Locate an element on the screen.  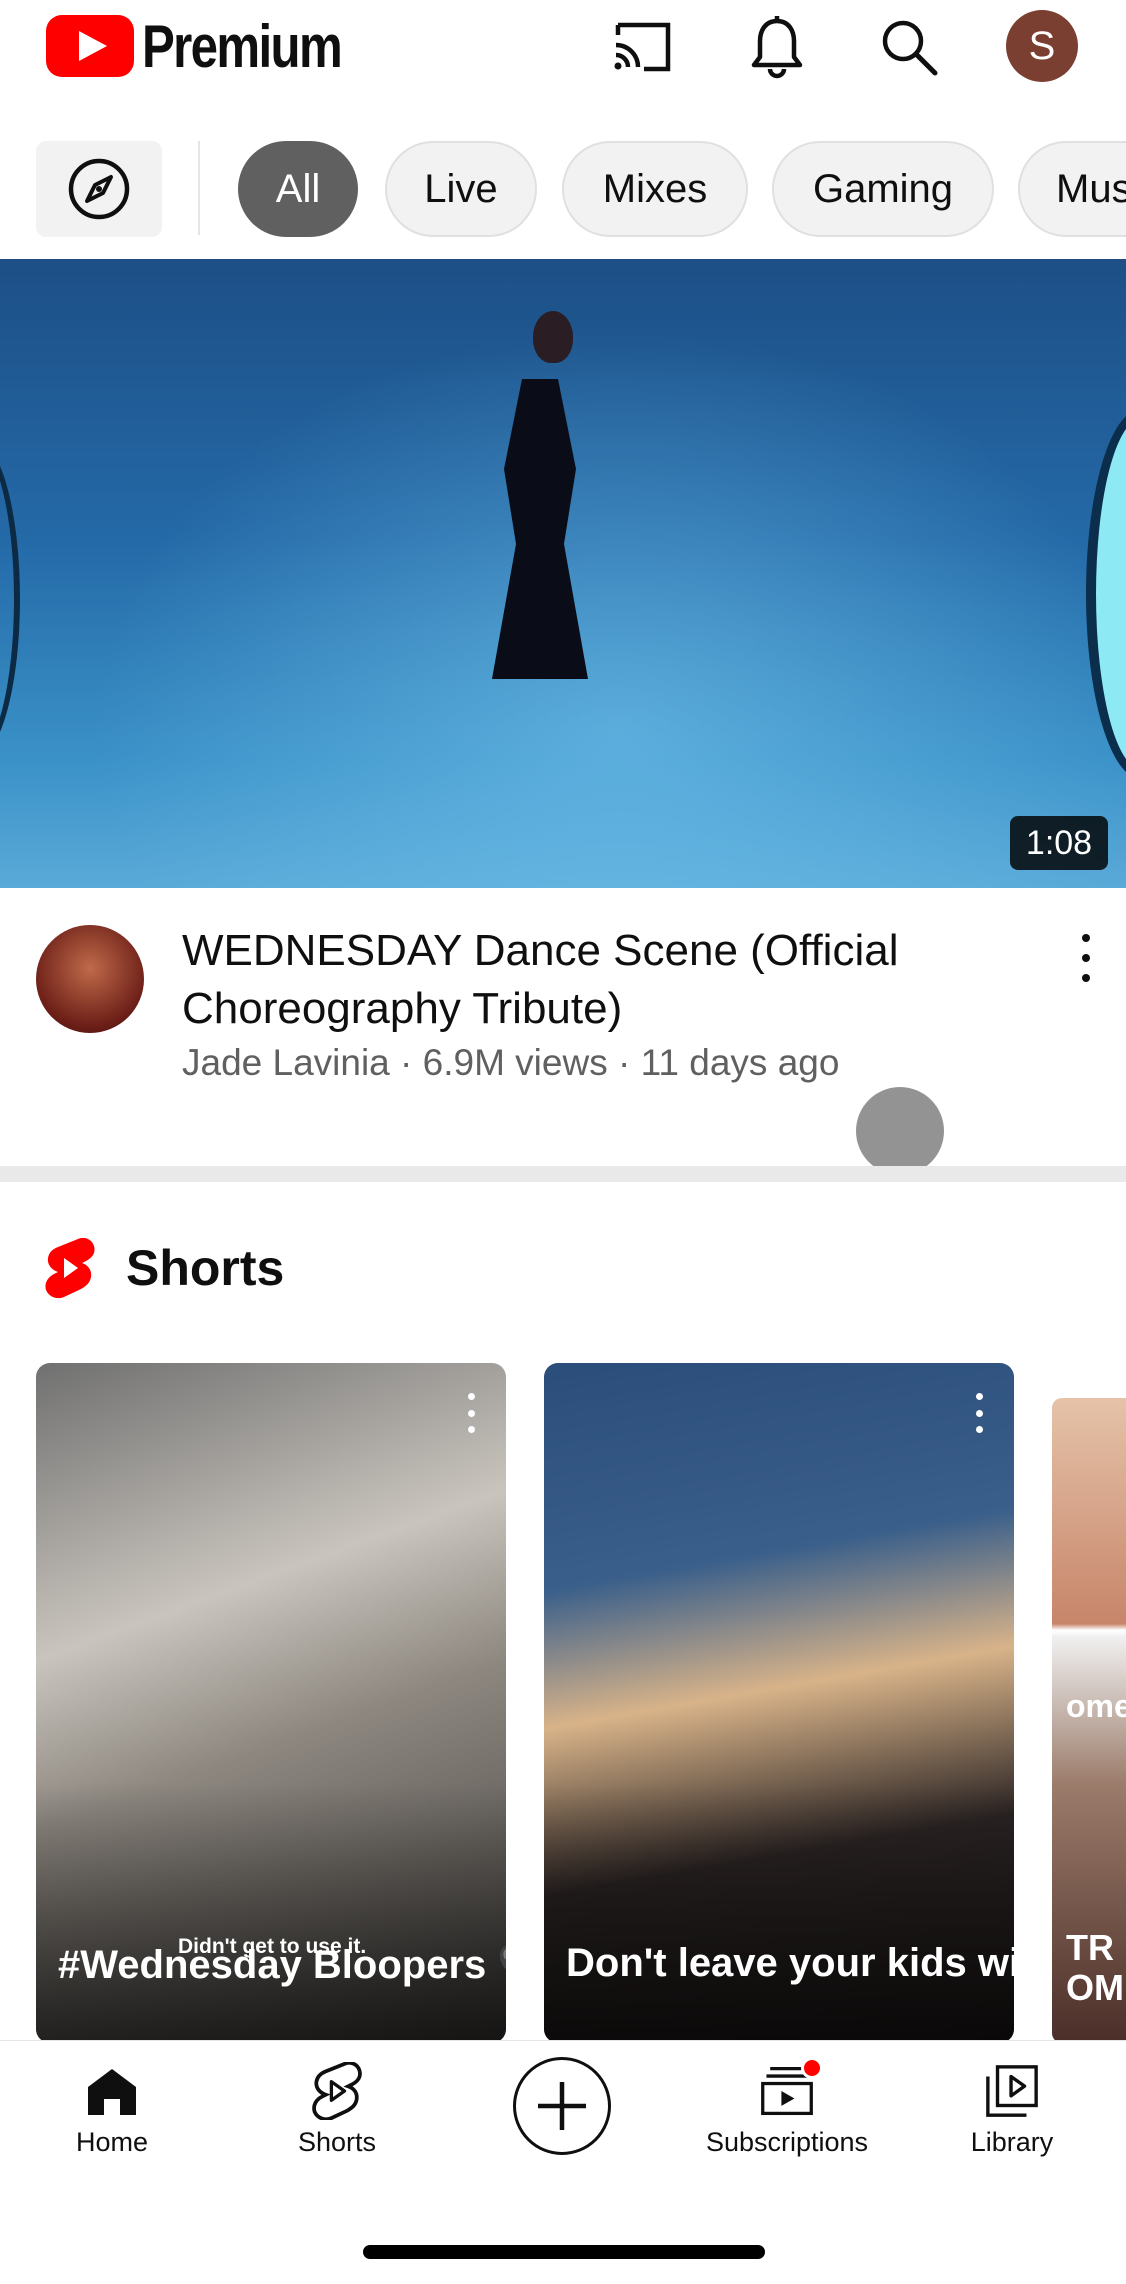
bell-icon is located at coordinates (777, 47).